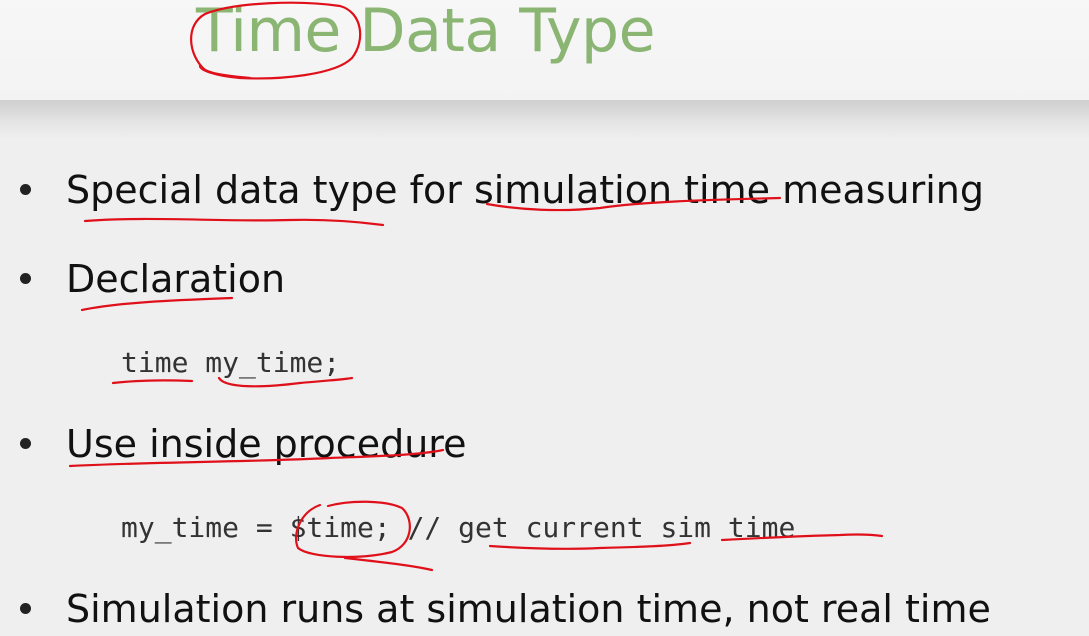  What do you see at coordinates (231, 362) in the screenshot?
I see `code-line: time my_time;` at bounding box center [231, 362].